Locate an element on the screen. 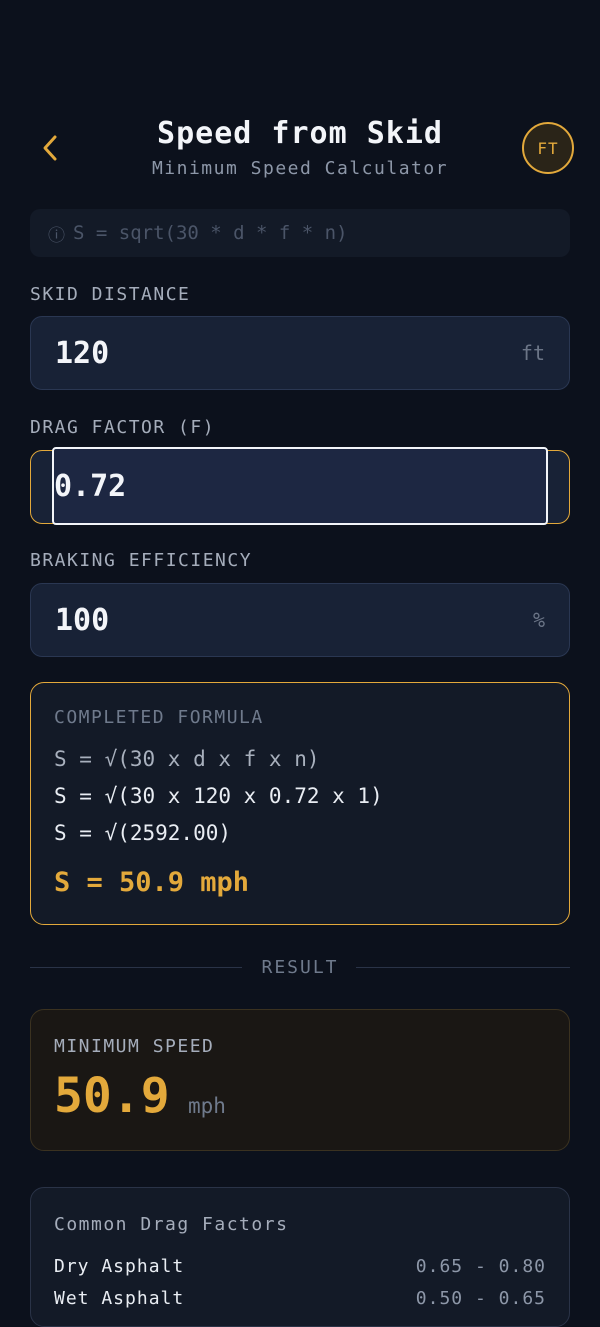 The width and height of the screenshot is (600, 1327). skid-distance-field: 120 ft is located at coordinates (300, 353).